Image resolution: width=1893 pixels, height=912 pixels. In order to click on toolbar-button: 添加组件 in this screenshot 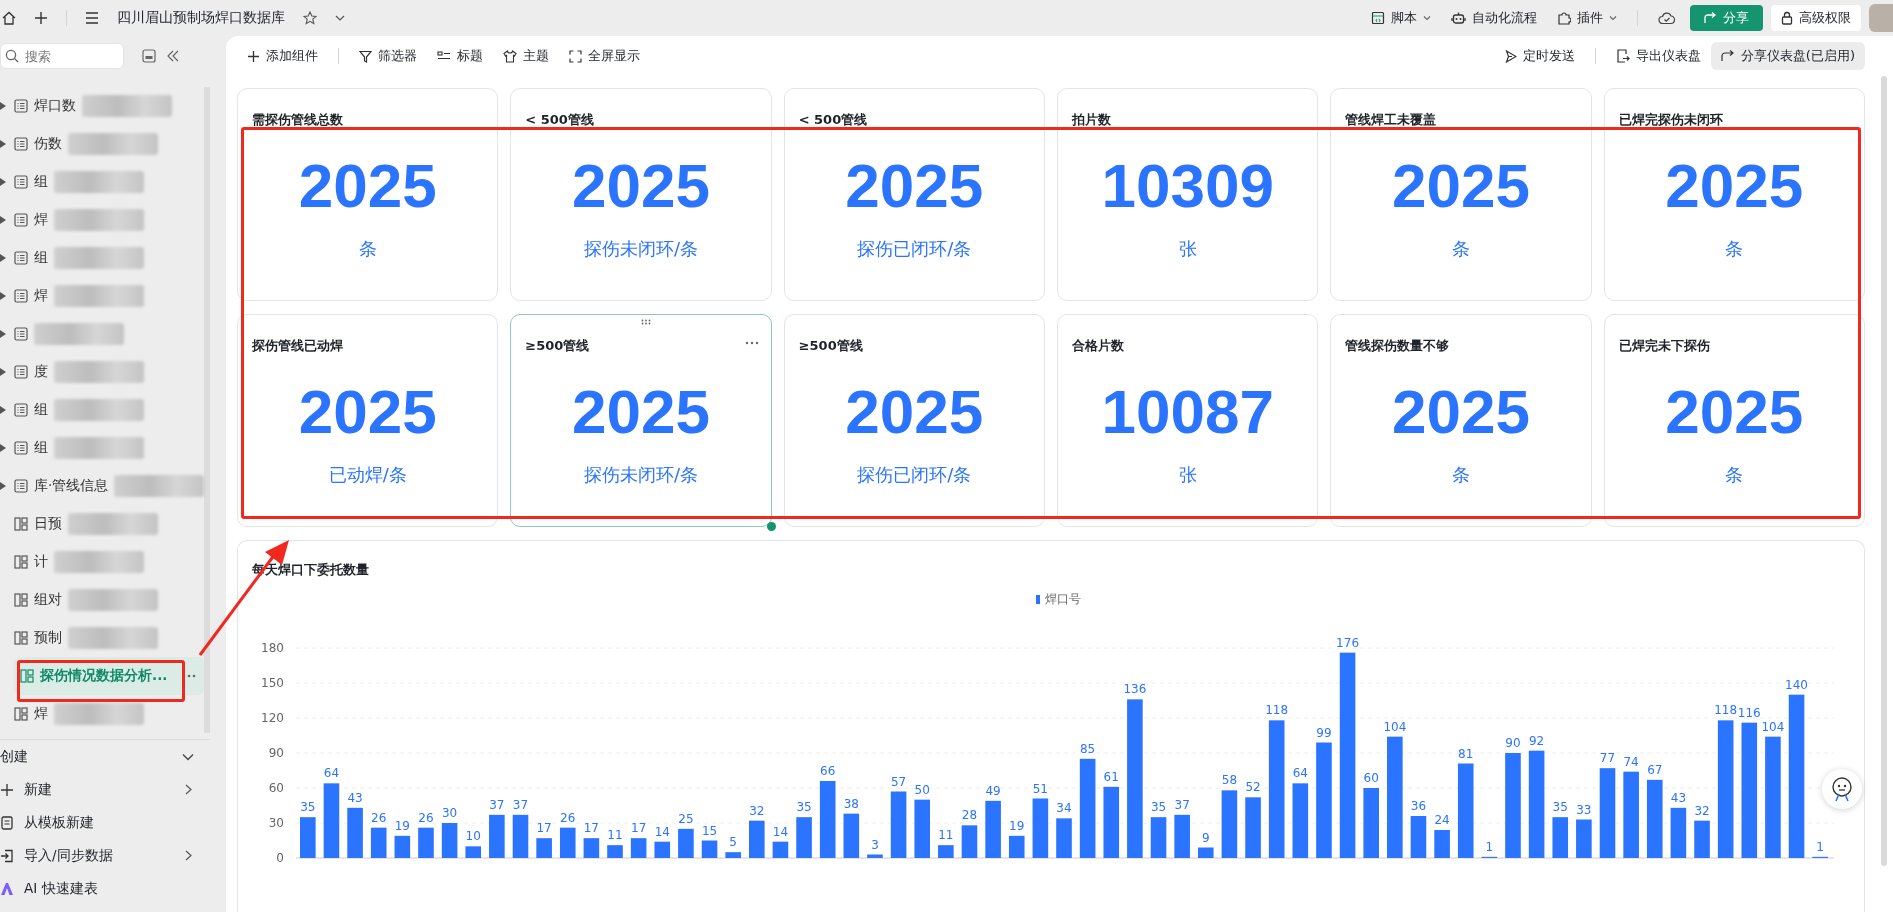, I will do `click(282, 56)`.